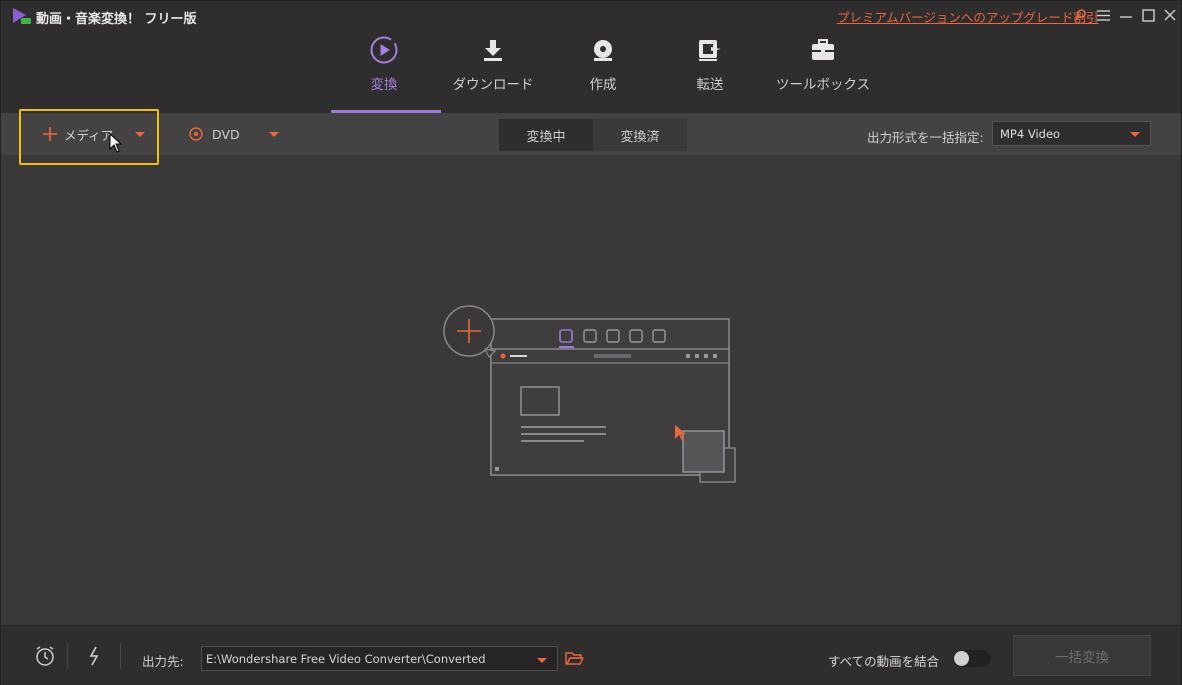 This screenshot has width=1182, height=685. Describe the element at coordinates (823, 85) in the screenshot. I see `nav-toolbox-label: ツールボックス` at that location.